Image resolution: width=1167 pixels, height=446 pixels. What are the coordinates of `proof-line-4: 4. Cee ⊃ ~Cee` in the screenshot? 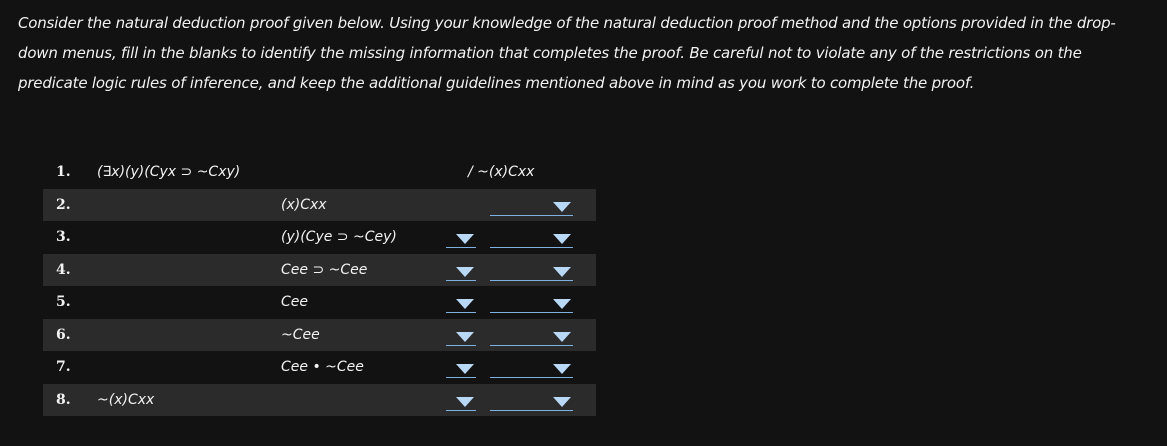 It's located at (319, 269).